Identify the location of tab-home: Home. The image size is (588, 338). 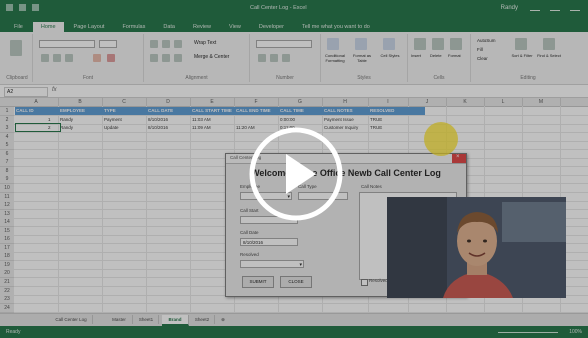
(48, 27).